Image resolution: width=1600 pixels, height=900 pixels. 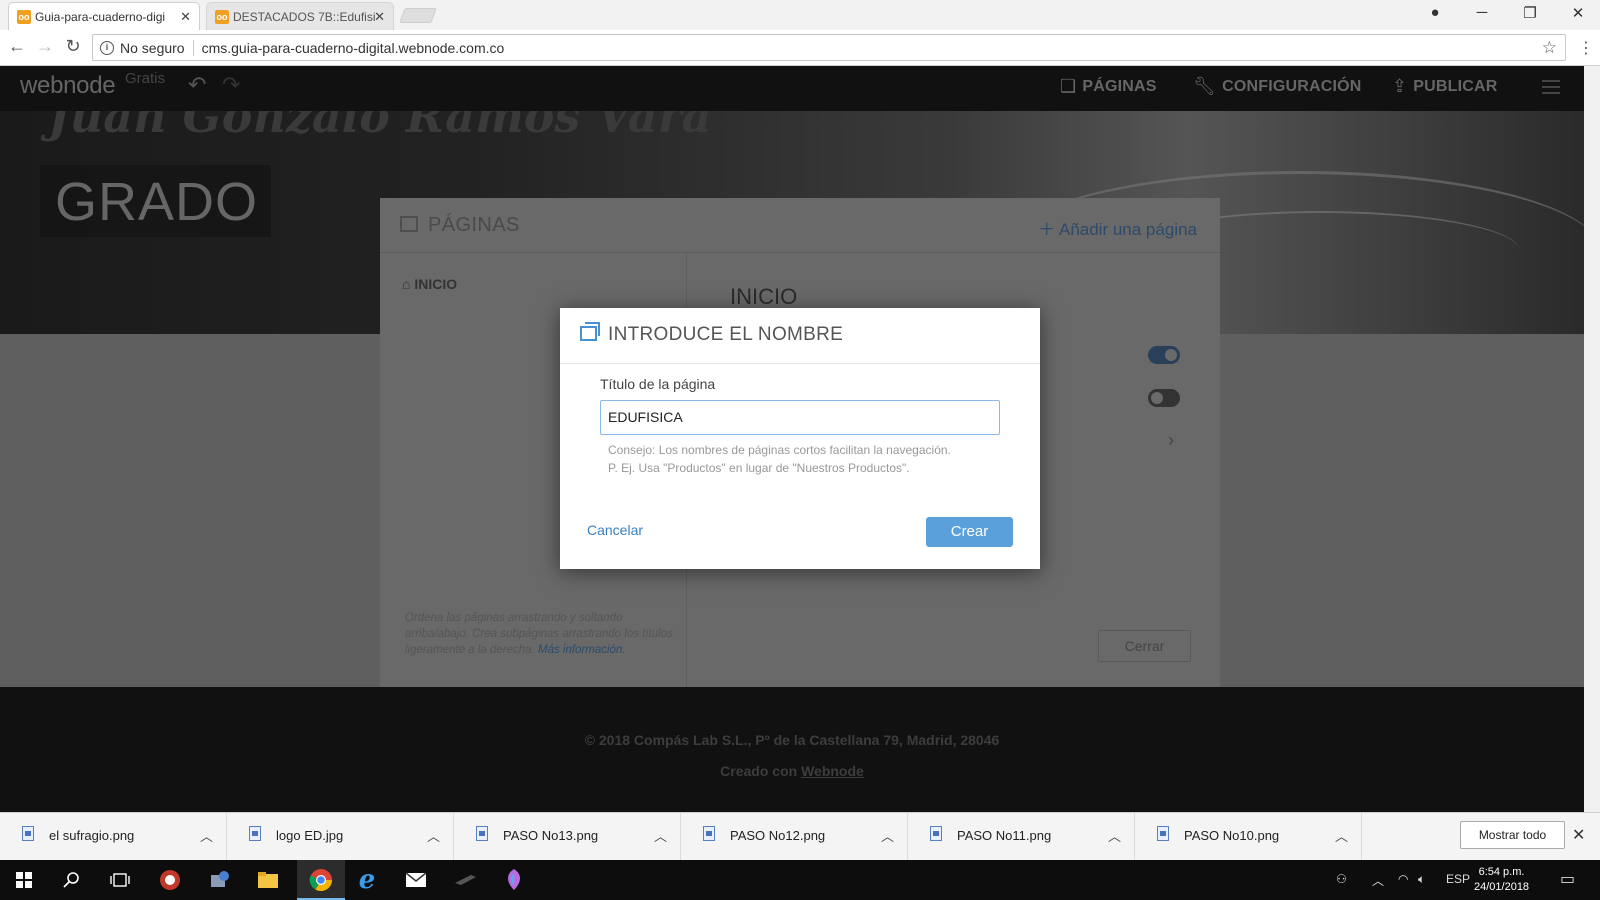 What do you see at coordinates (1403, 879) in the screenshot?
I see `wifi-icon: ◠` at bounding box center [1403, 879].